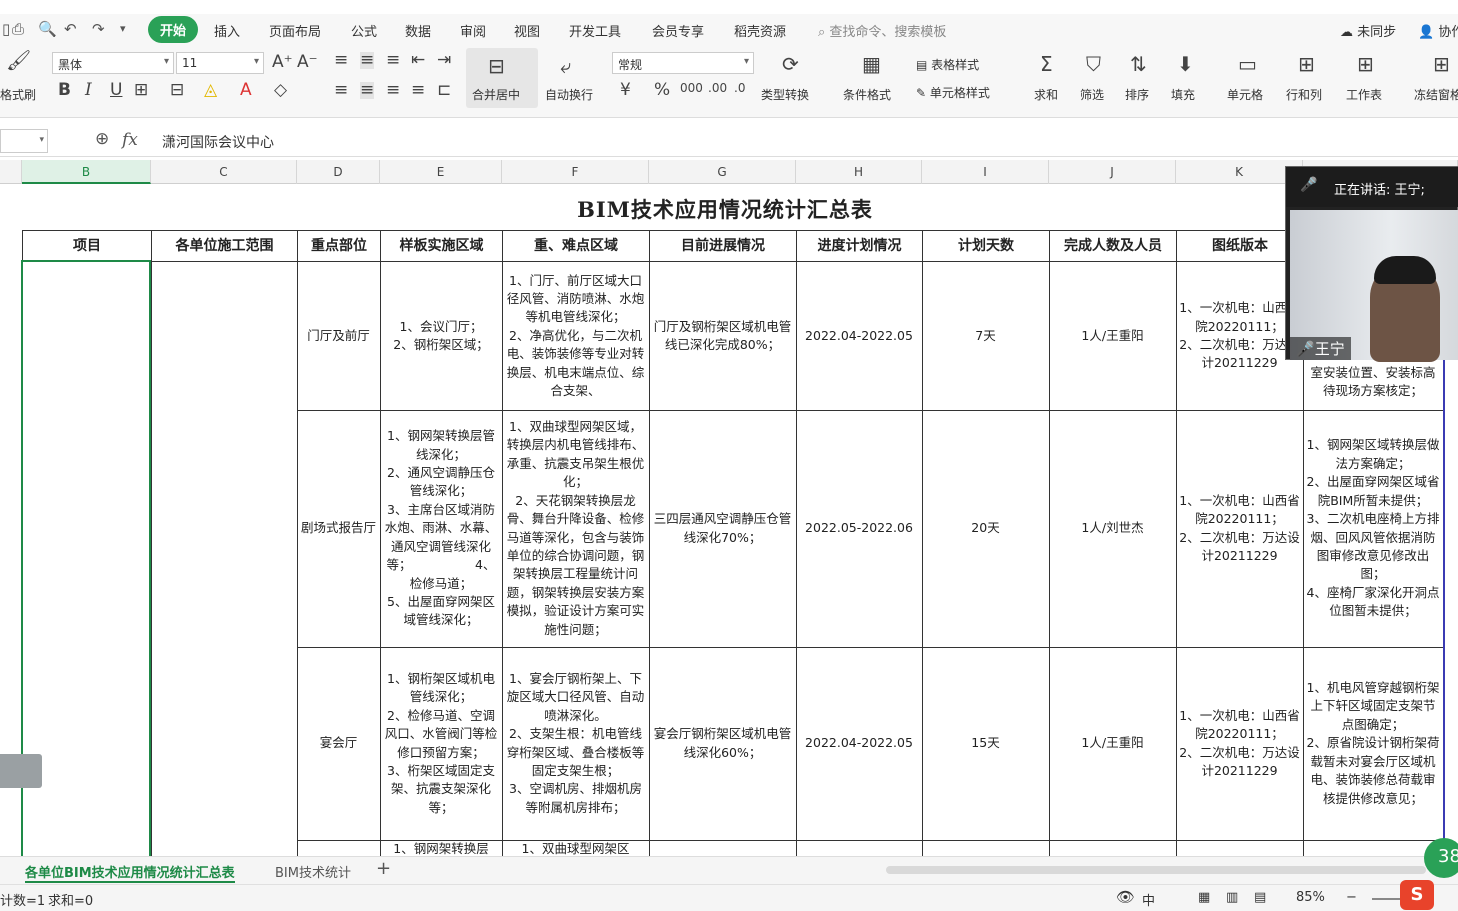  Describe the element at coordinates (1441, 64) in the screenshot. I see `freeze-icon: ⊞` at that location.